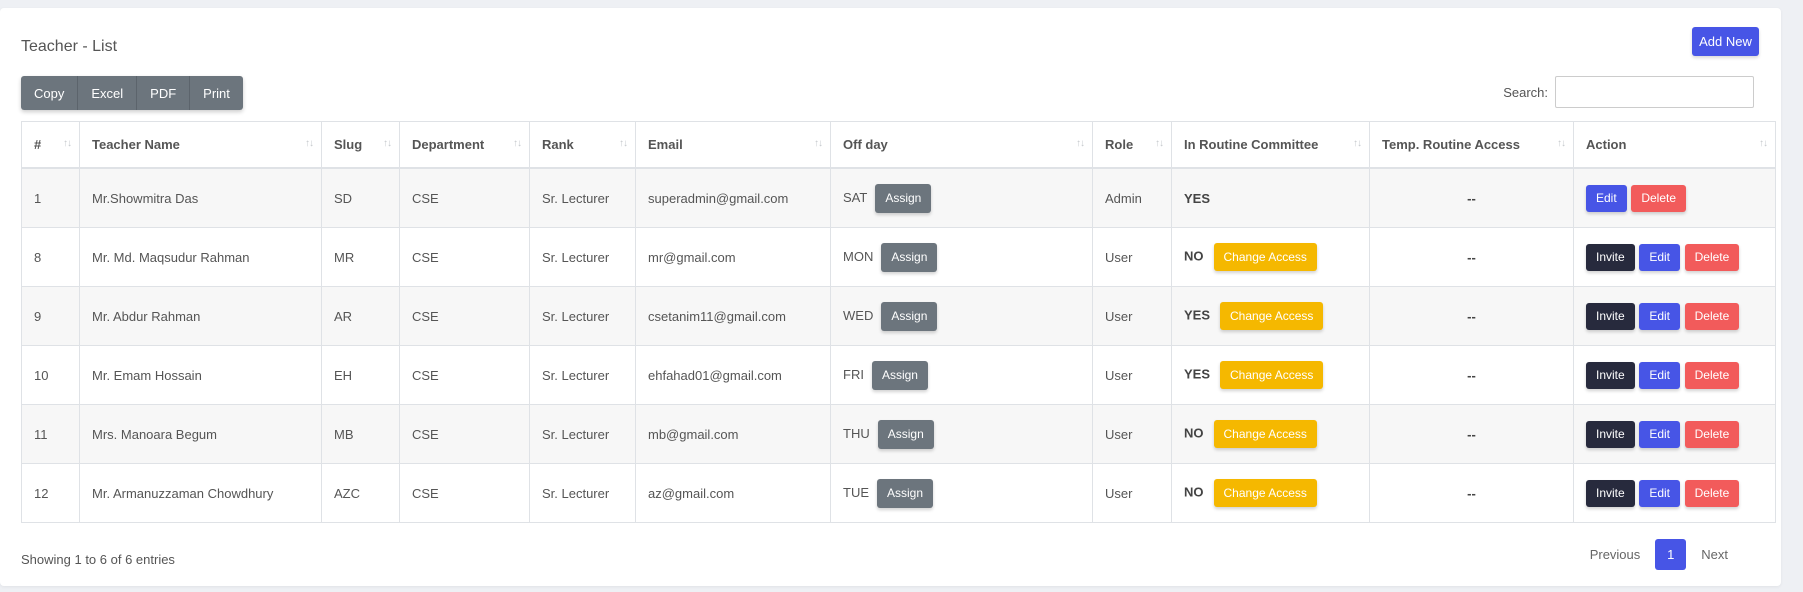 Image resolution: width=1803 pixels, height=592 pixels. What do you see at coordinates (1714, 554) in the screenshot?
I see `next-page-button: Next` at bounding box center [1714, 554].